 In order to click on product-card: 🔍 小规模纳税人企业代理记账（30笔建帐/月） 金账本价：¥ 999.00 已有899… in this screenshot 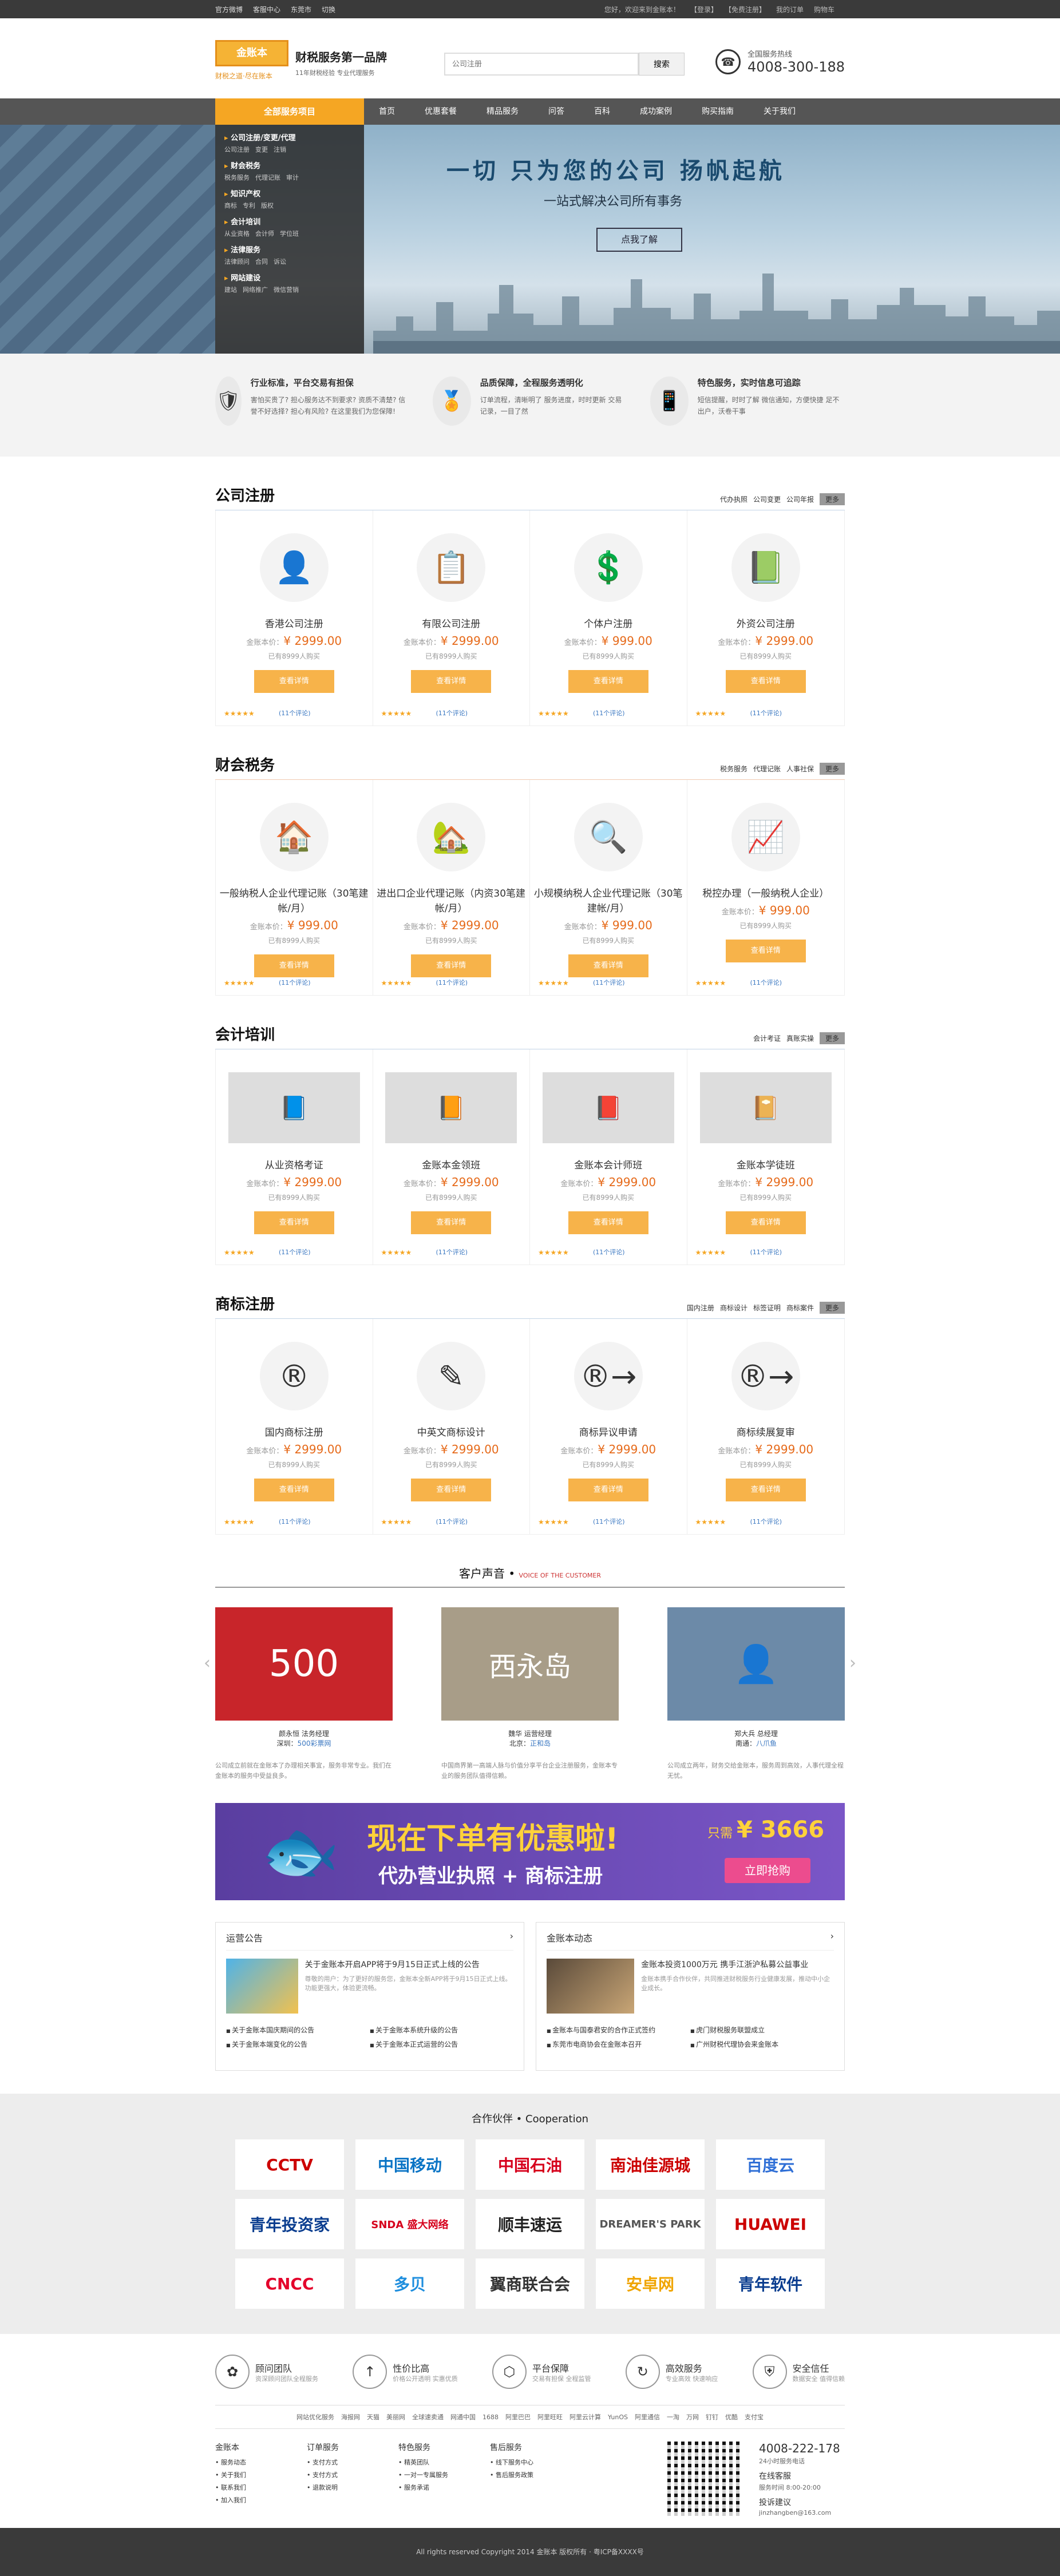, I will do `click(608, 888)`.